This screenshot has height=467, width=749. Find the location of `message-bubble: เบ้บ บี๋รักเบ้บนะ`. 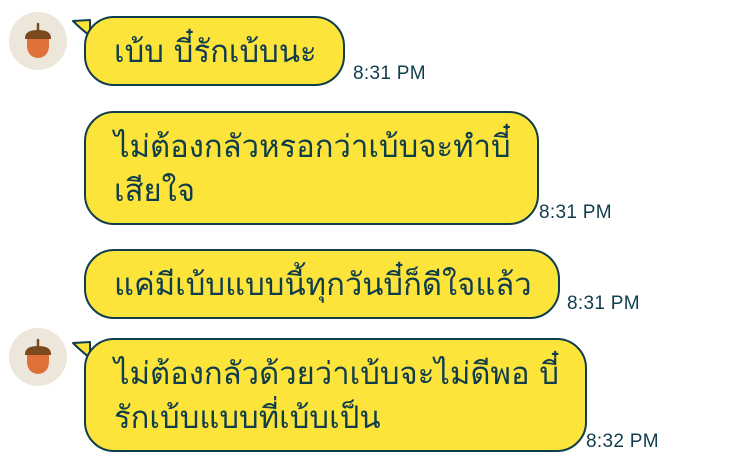

message-bubble: เบ้บ บี๋รักเบ้บนะ is located at coordinates (214, 51).